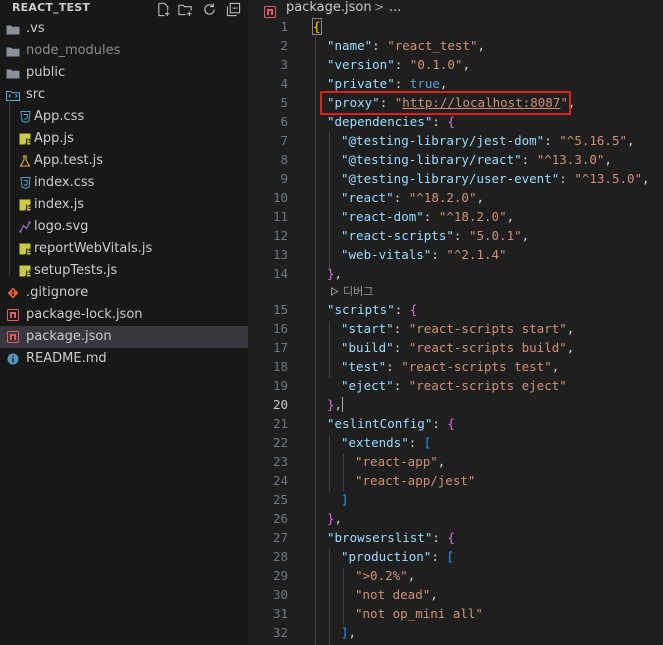  Describe the element at coordinates (455, 518) in the screenshot. I see `code-line: 26},` at that location.